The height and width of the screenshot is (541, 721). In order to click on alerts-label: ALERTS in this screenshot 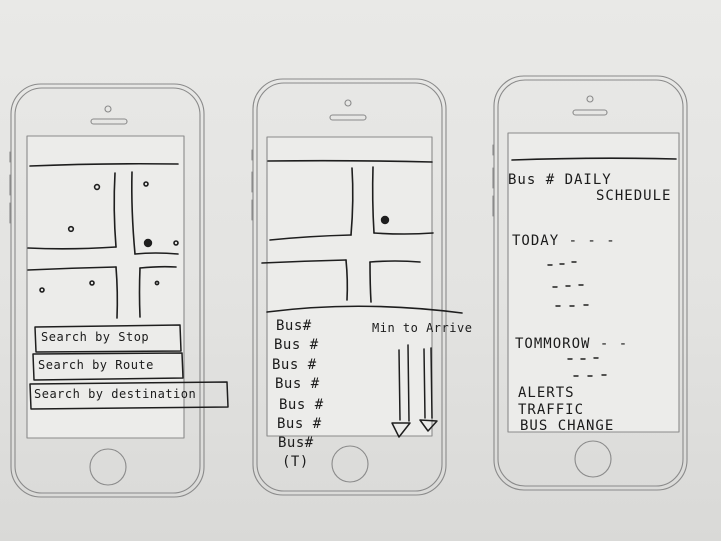, I will do `click(546, 393)`.